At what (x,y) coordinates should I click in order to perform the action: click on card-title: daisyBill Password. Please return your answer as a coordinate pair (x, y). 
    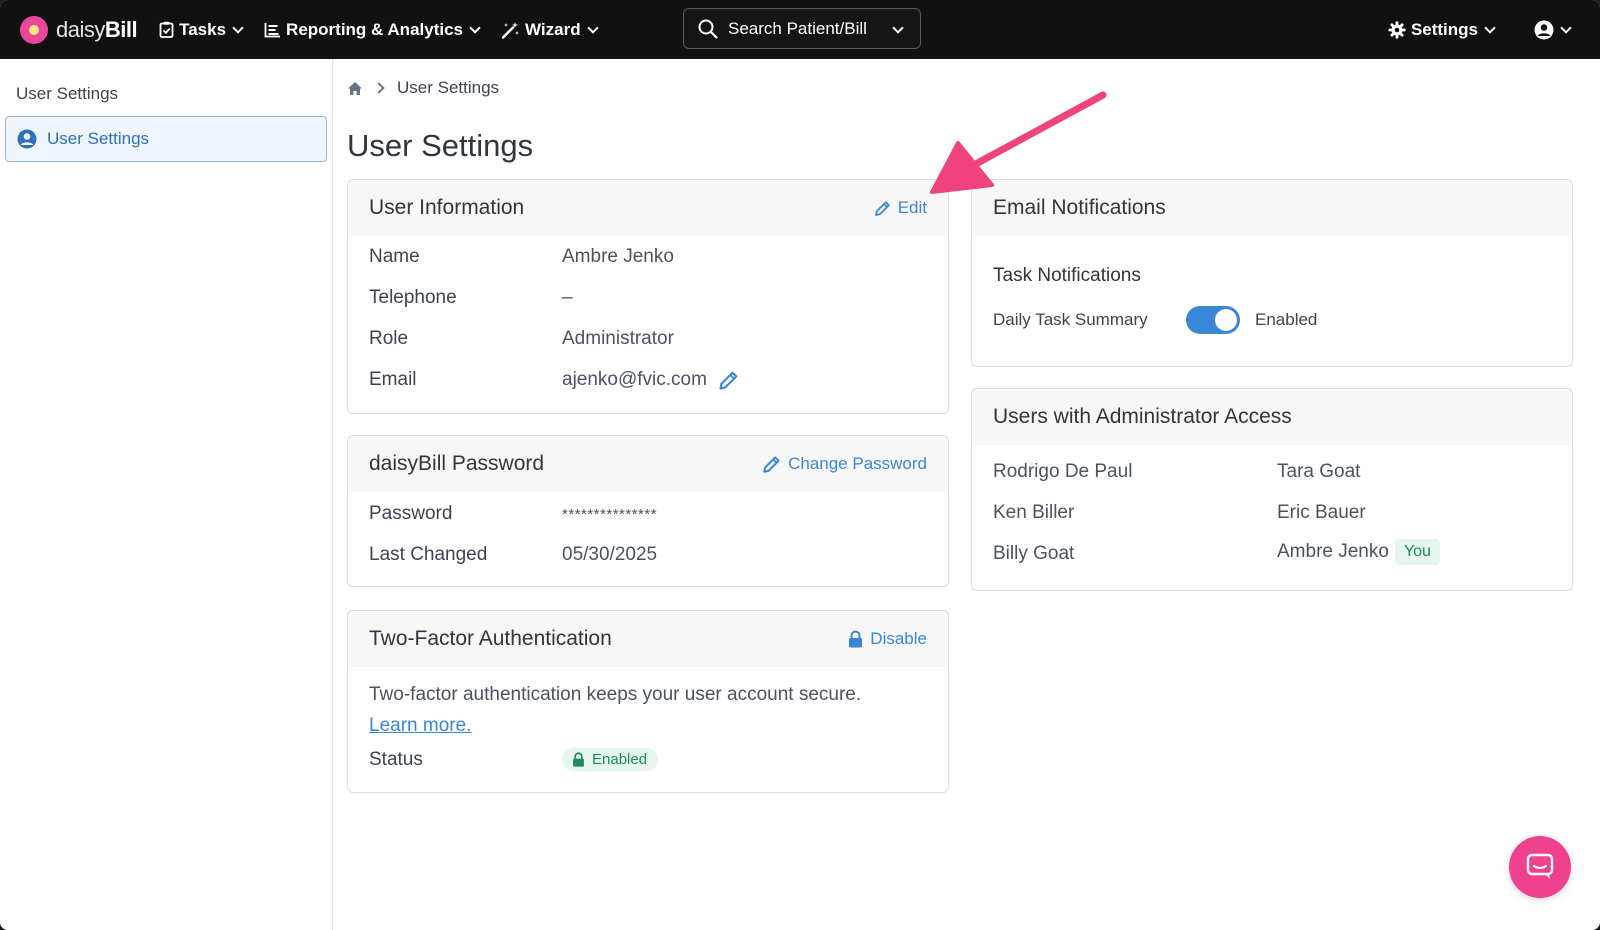
    Looking at the image, I should click on (457, 463).